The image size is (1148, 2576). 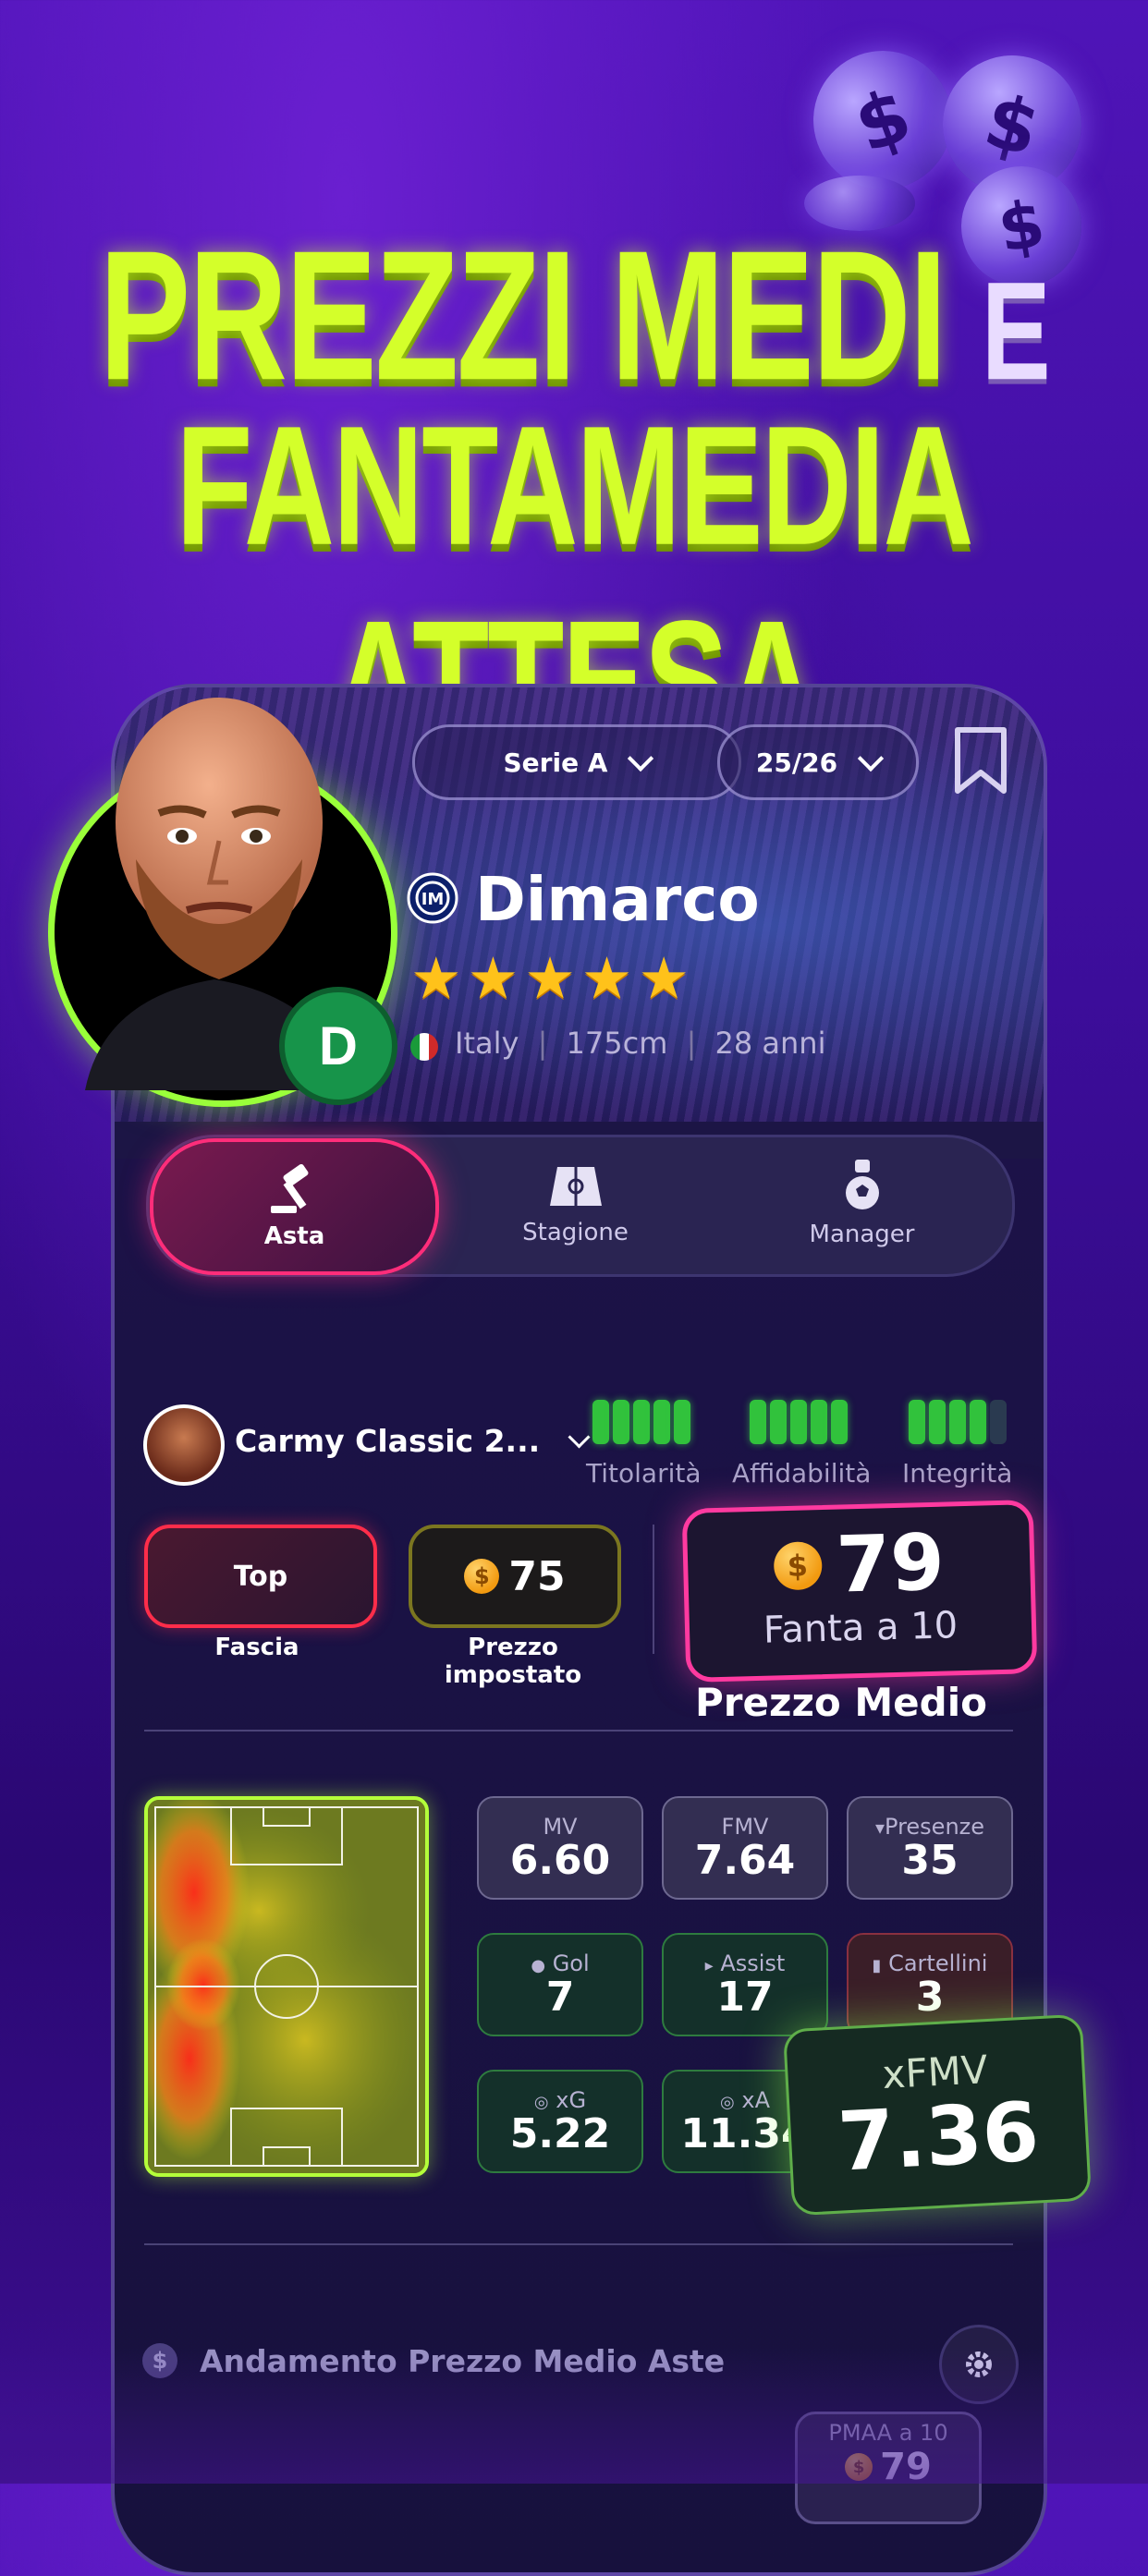 I want to click on rating-integrita, so click(x=957, y=1422).